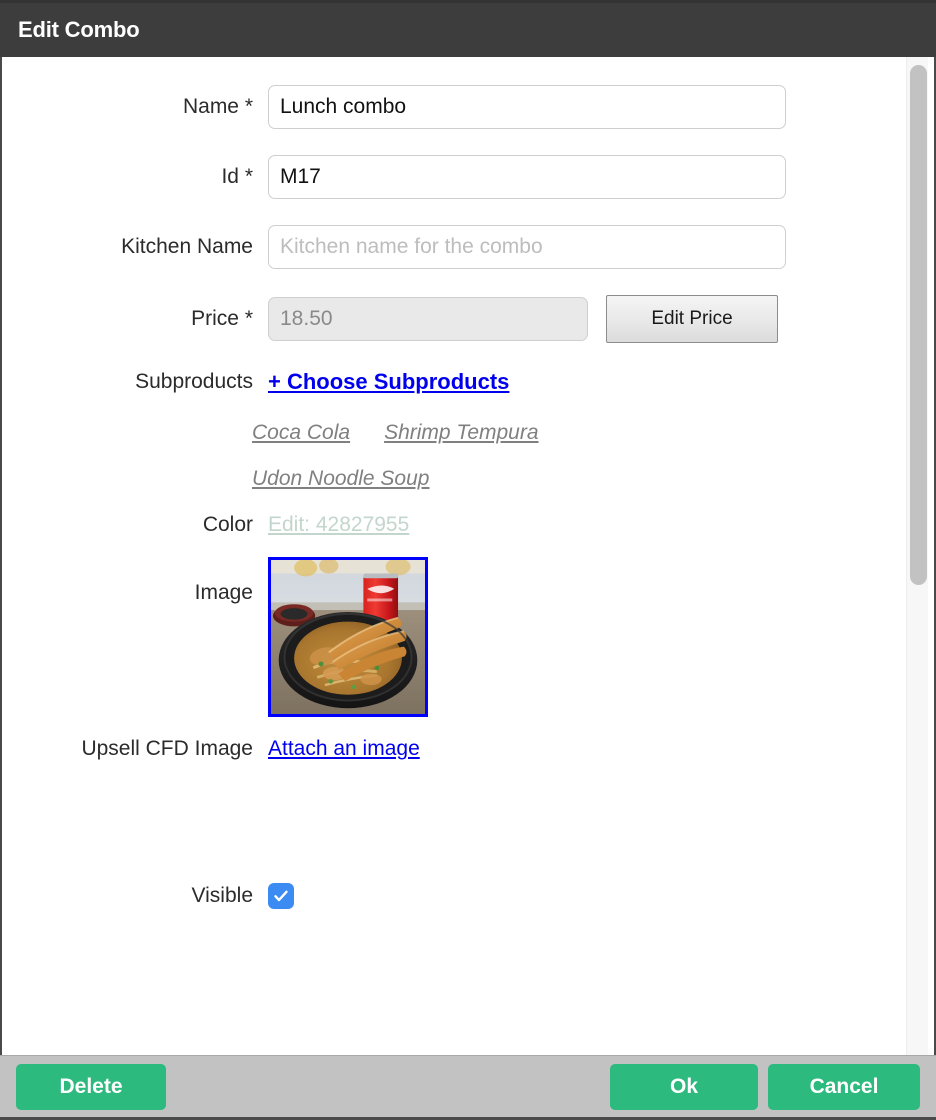  Describe the element at coordinates (527, 107) in the screenshot. I see `name-input` at that location.